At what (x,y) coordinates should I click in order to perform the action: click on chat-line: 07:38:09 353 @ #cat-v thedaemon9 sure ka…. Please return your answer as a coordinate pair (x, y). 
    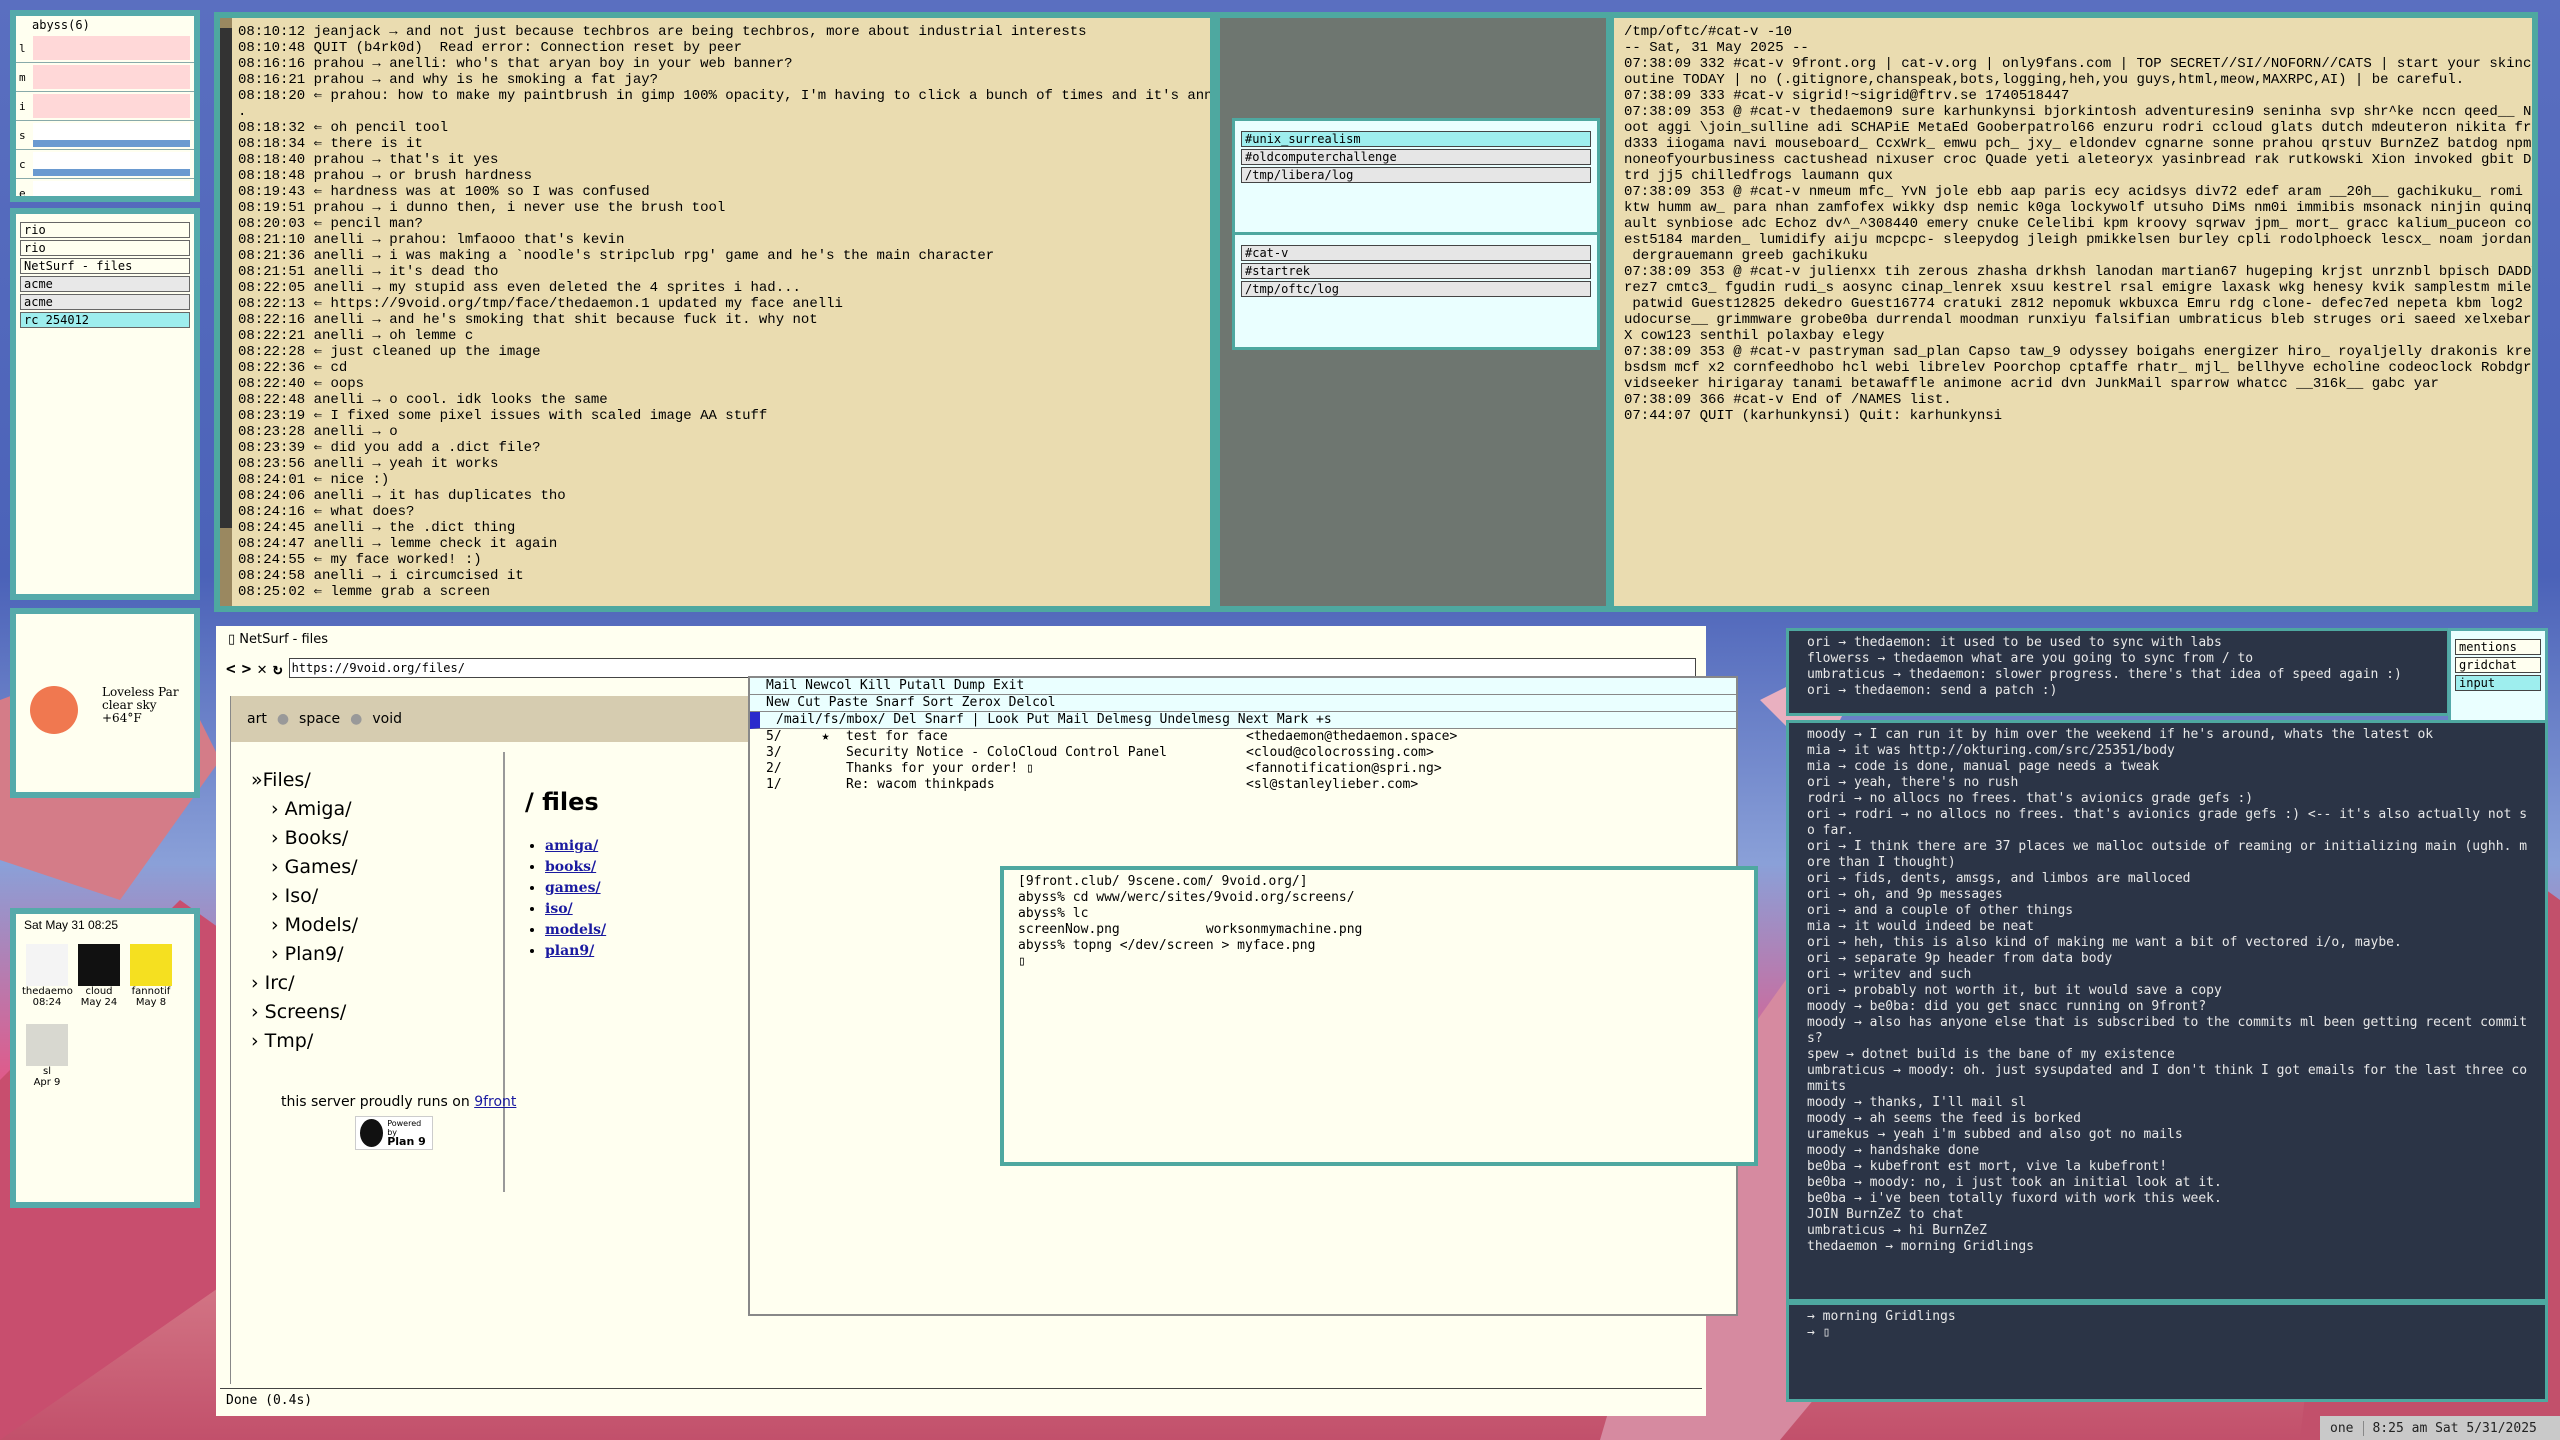
    Looking at the image, I should click on (2081, 112).